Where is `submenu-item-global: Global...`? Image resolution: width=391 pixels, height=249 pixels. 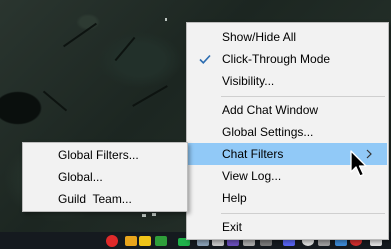
submenu-item-global: Global... is located at coordinates (105, 177).